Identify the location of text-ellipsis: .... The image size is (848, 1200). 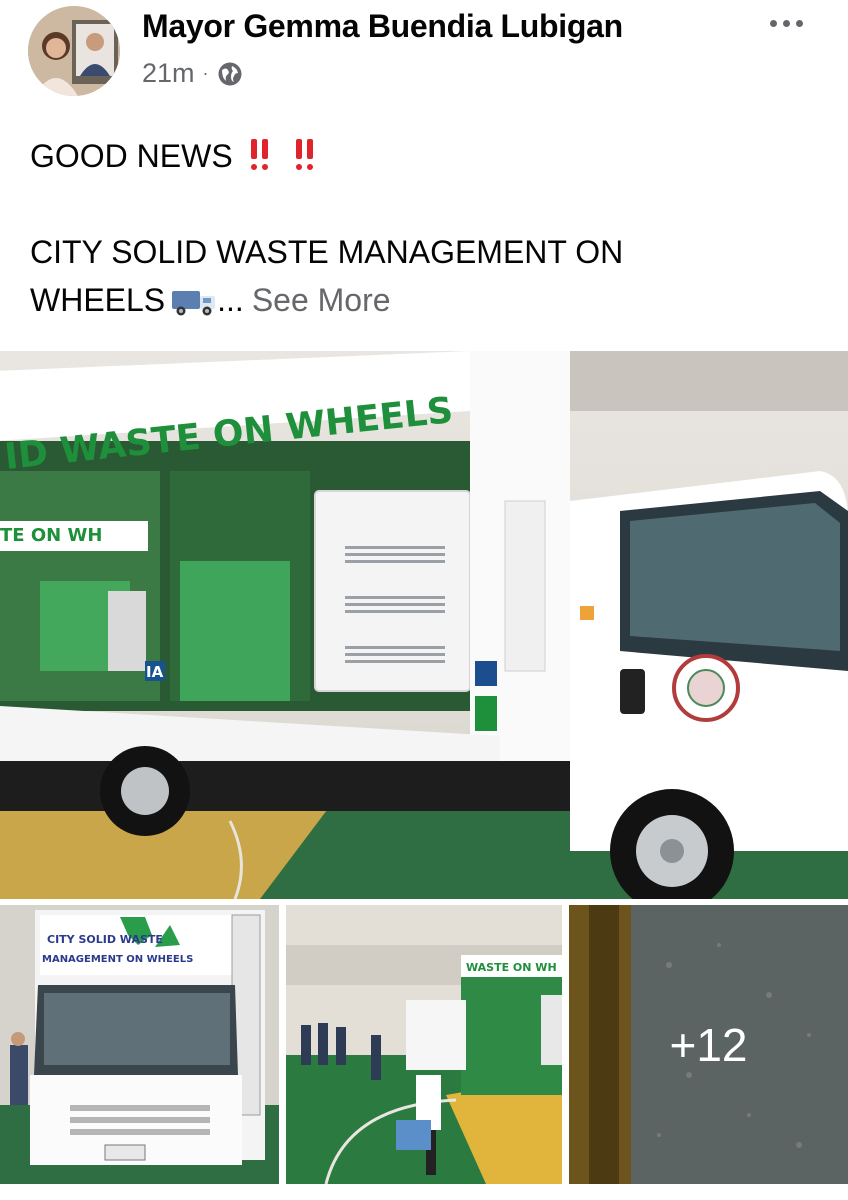
(230, 300).